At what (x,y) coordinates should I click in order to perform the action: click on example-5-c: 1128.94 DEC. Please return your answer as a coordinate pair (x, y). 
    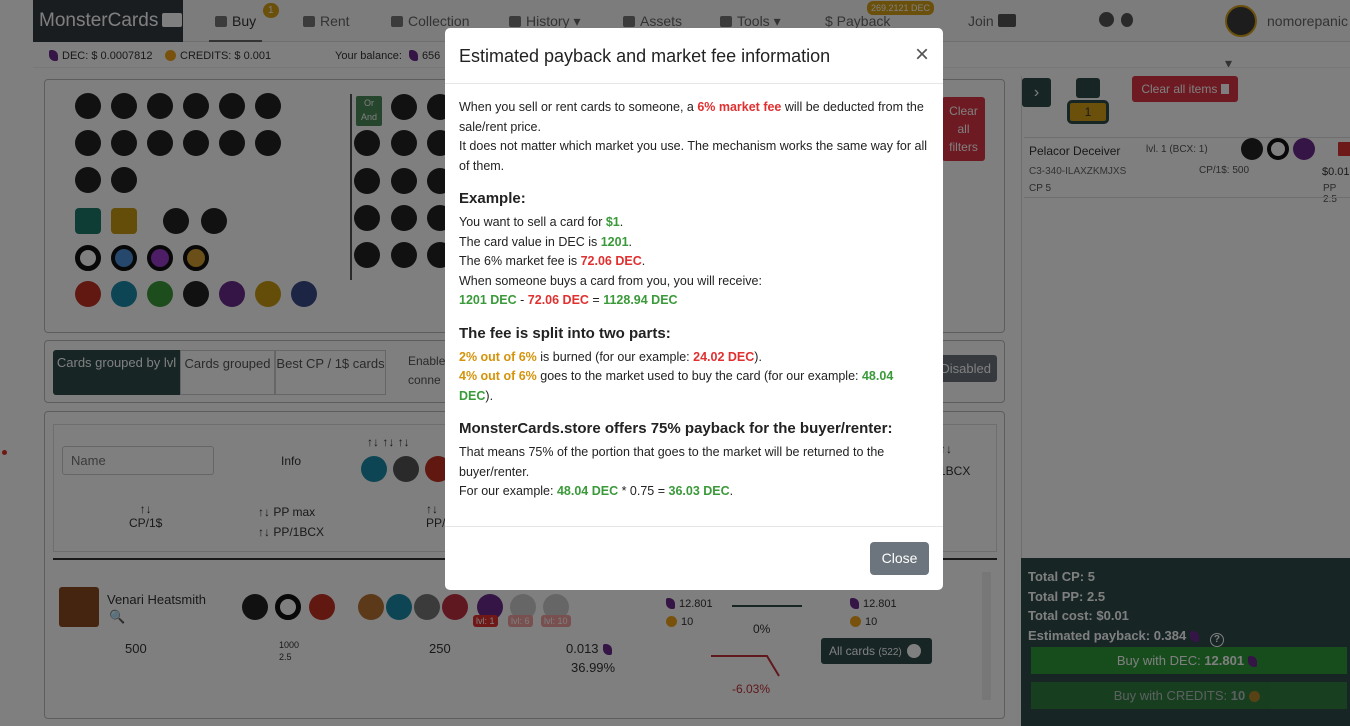
    Looking at the image, I should click on (640, 300).